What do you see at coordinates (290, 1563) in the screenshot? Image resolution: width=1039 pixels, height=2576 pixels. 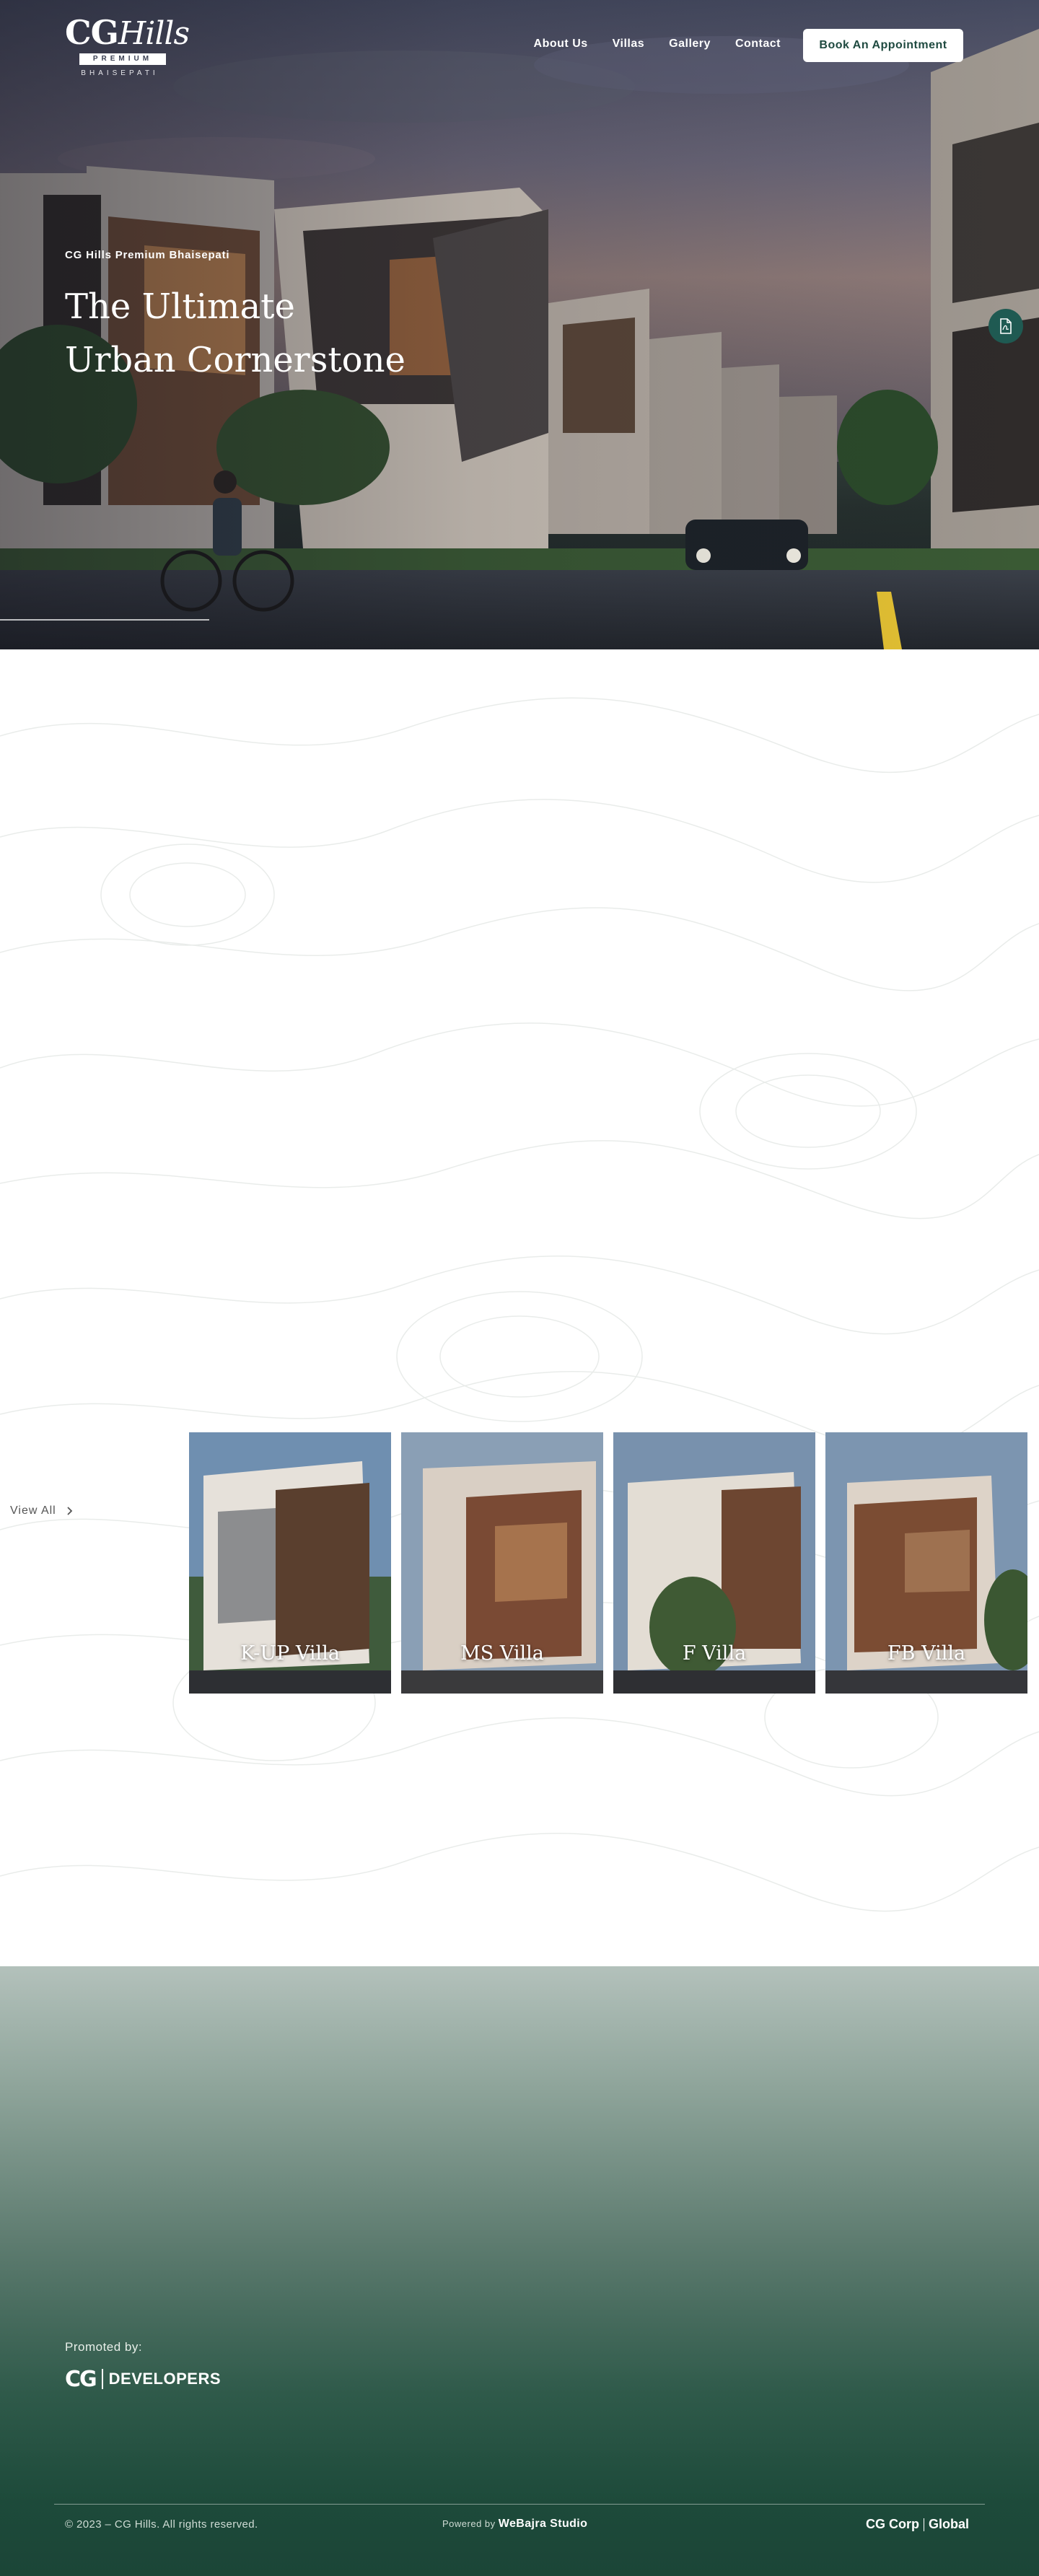 I see `villa-card-k-up: K-UP Villa` at bounding box center [290, 1563].